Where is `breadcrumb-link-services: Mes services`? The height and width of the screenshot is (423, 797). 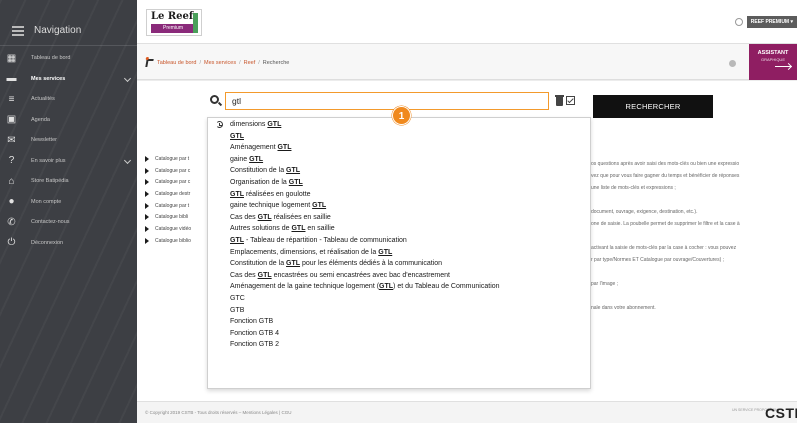 breadcrumb-link-services: Mes services is located at coordinates (220, 63).